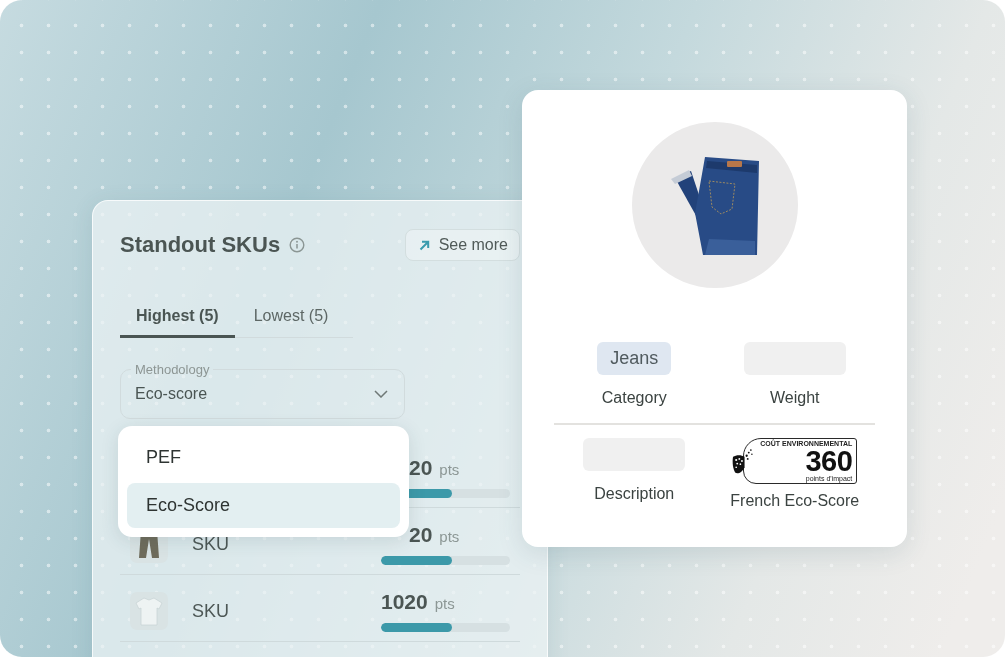 The height and width of the screenshot is (657, 1005). Describe the element at coordinates (262, 390) in the screenshot. I see `methodology-select: Methodology Eco-score` at that location.